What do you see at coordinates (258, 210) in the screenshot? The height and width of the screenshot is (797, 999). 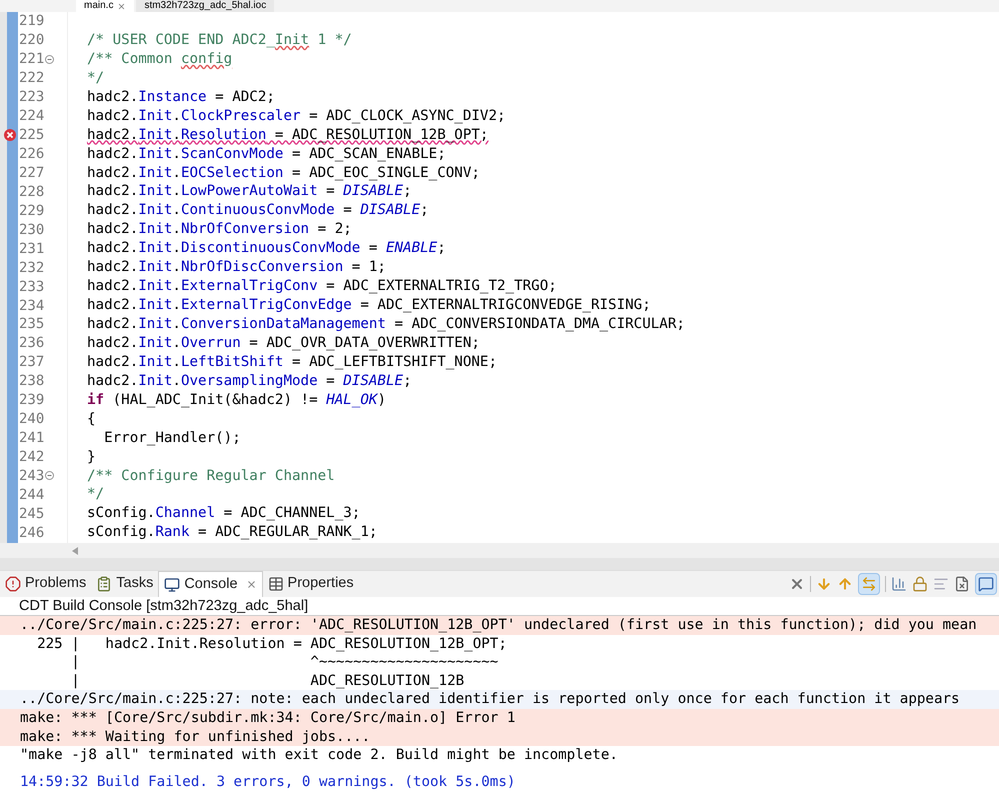 I see `code-line: hadc2.Init.ContinuousConvMode = DISABLE;` at bounding box center [258, 210].